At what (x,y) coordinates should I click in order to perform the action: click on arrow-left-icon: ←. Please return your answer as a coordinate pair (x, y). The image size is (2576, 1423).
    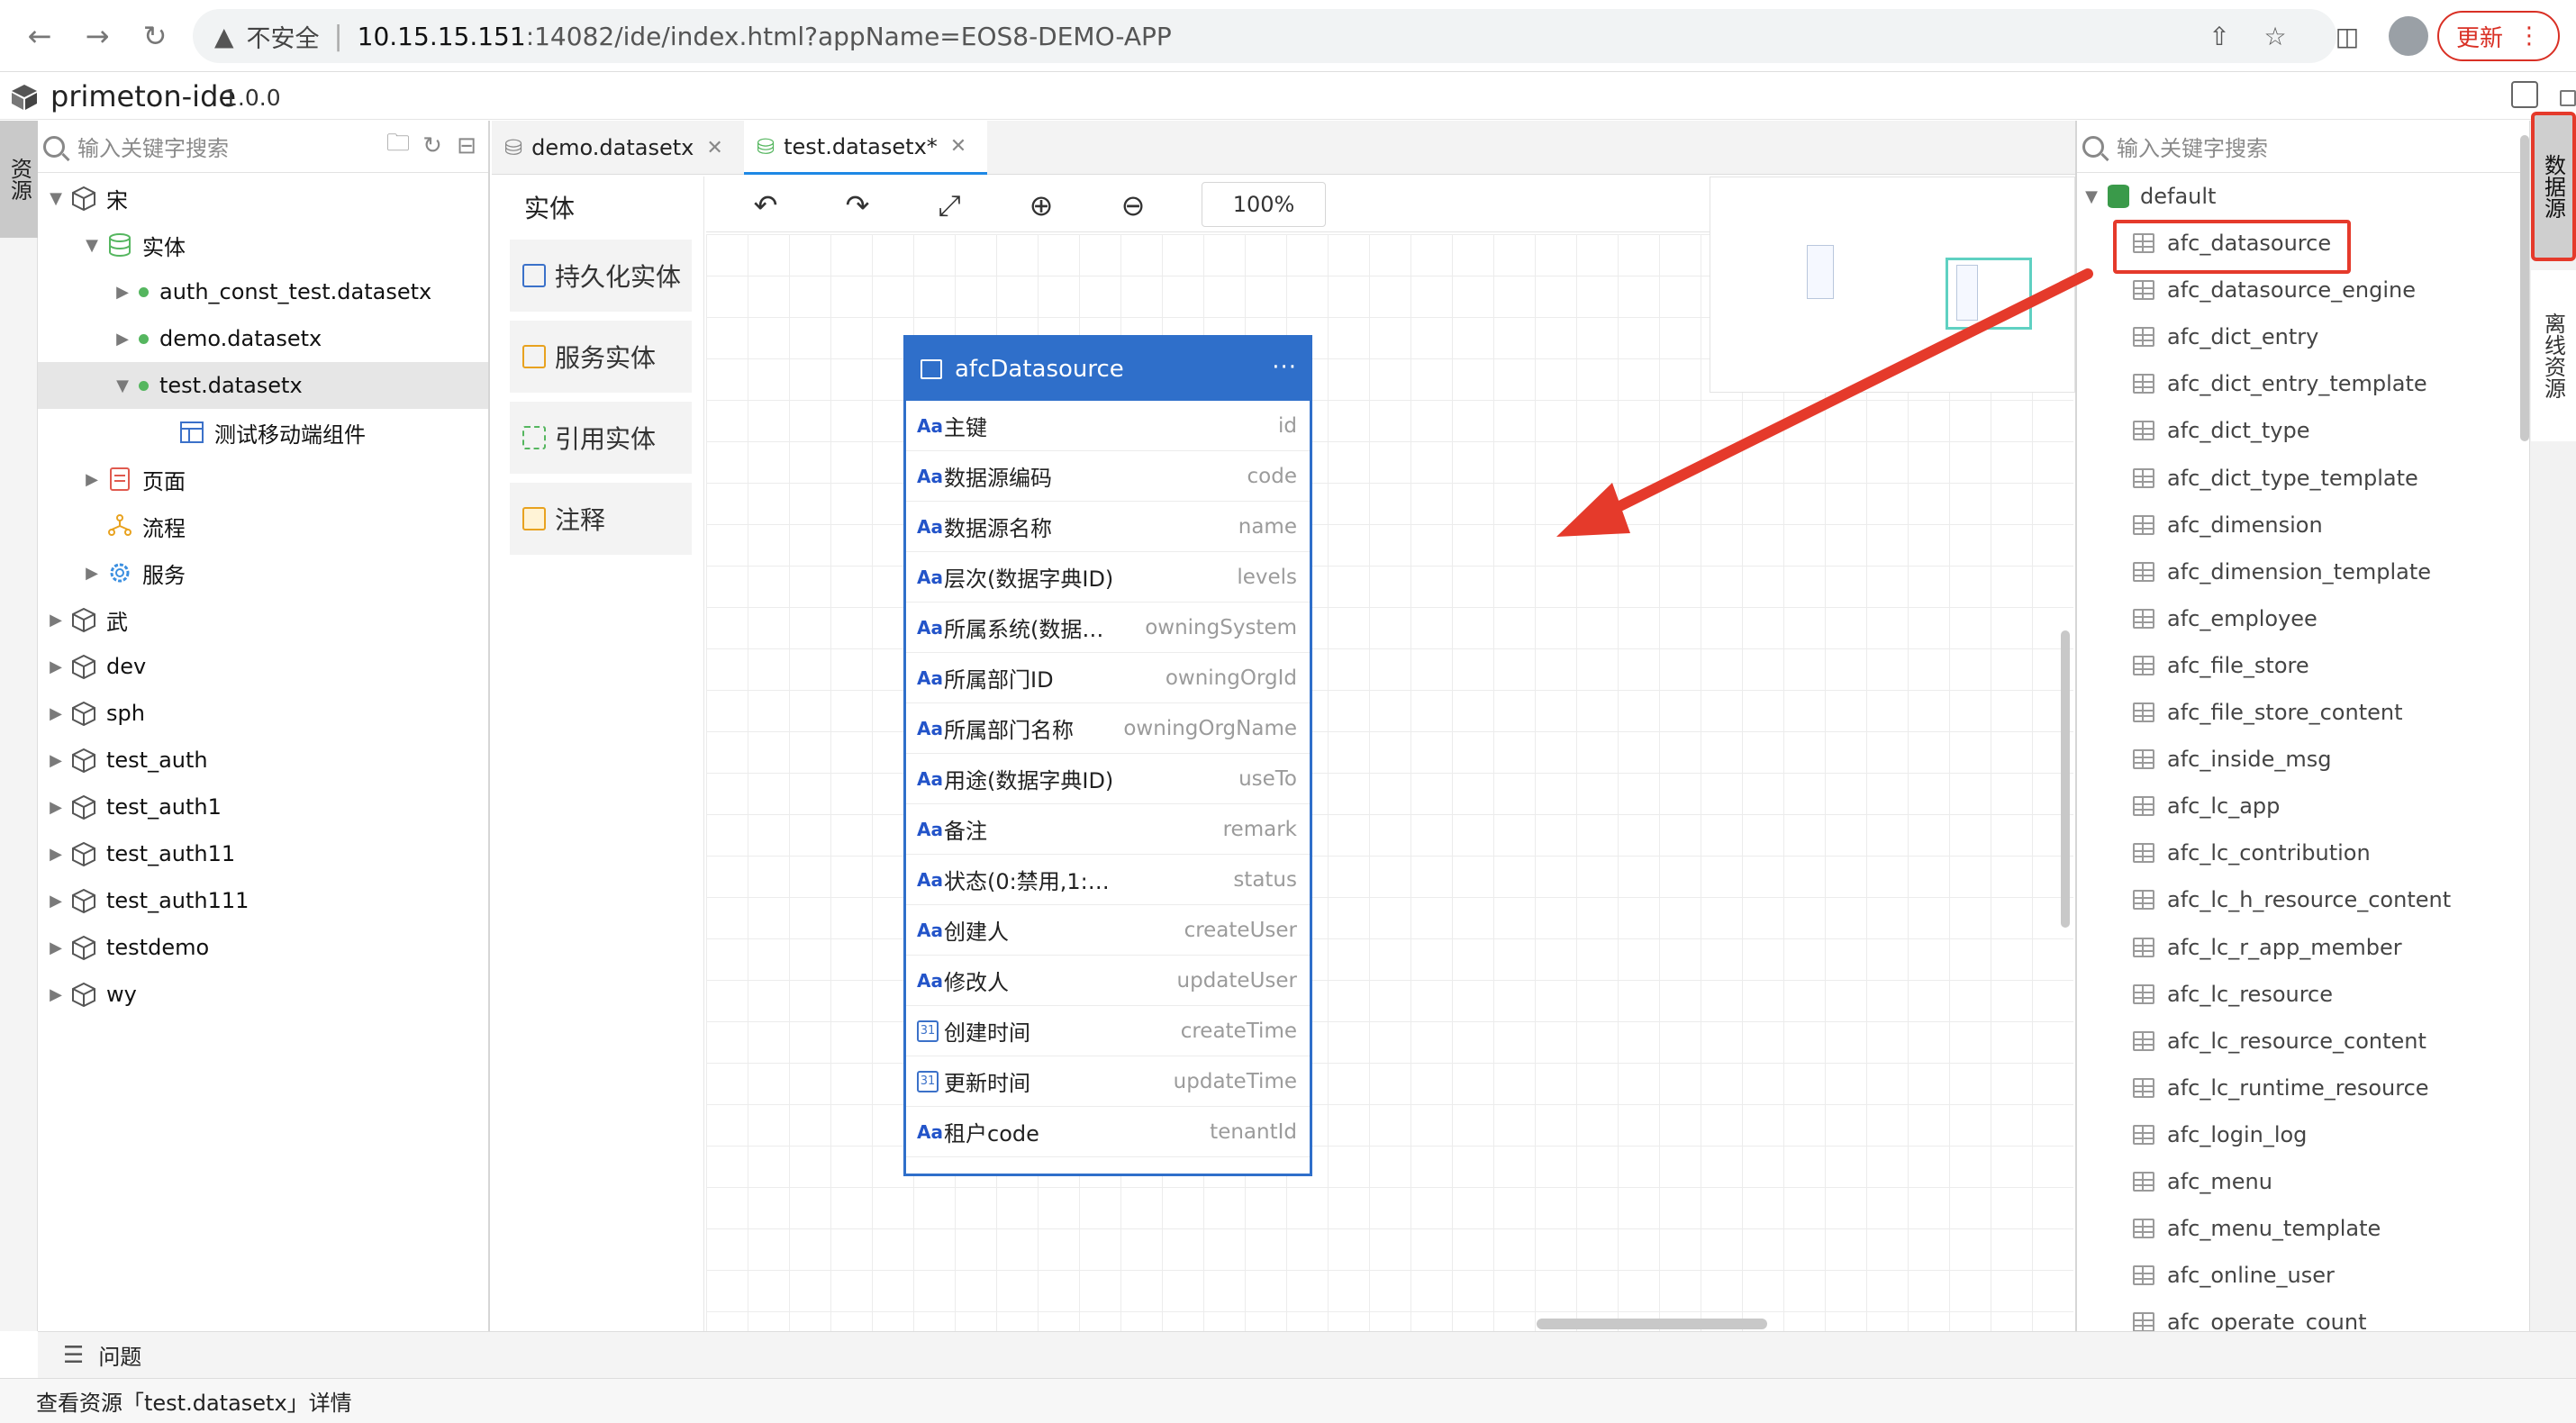
    Looking at the image, I should click on (39, 36).